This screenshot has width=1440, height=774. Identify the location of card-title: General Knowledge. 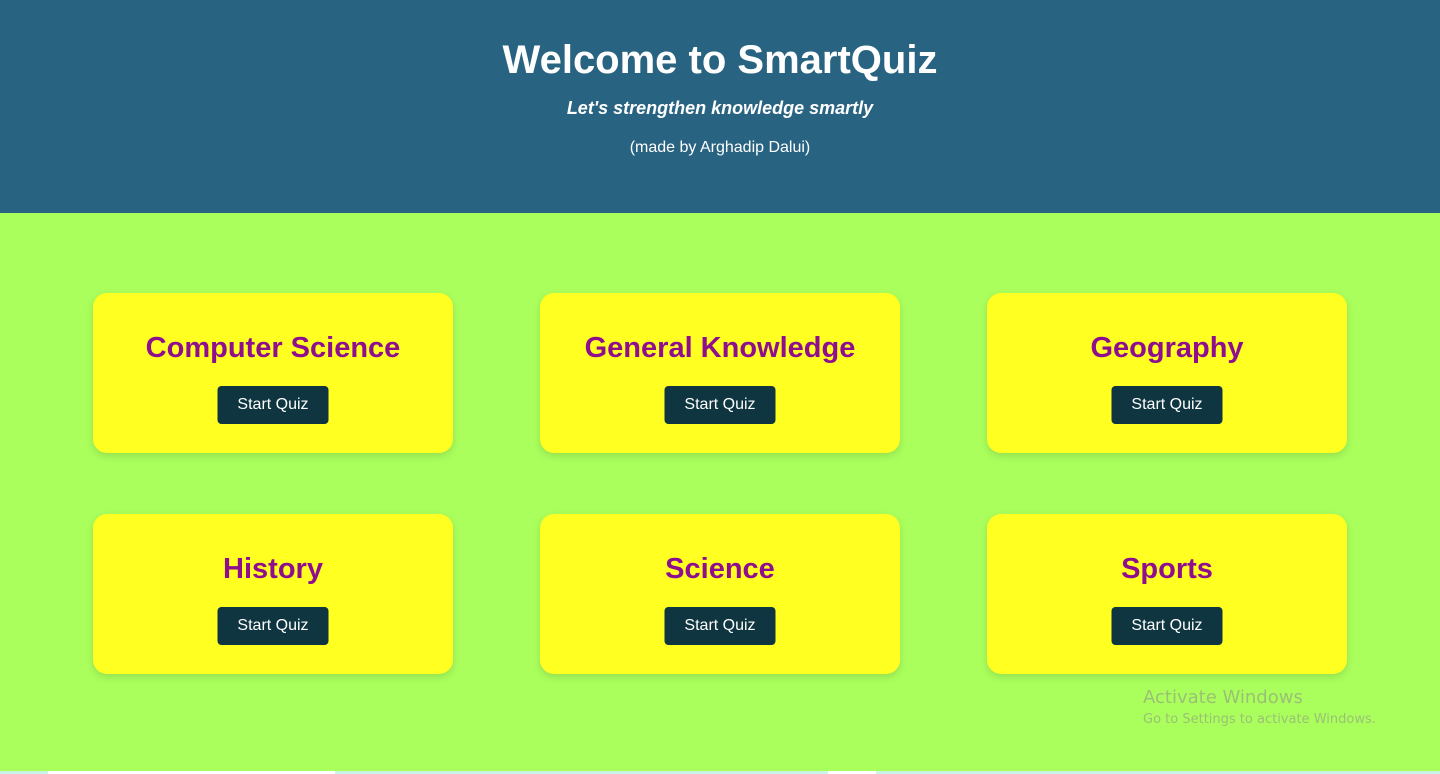
(720, 348).